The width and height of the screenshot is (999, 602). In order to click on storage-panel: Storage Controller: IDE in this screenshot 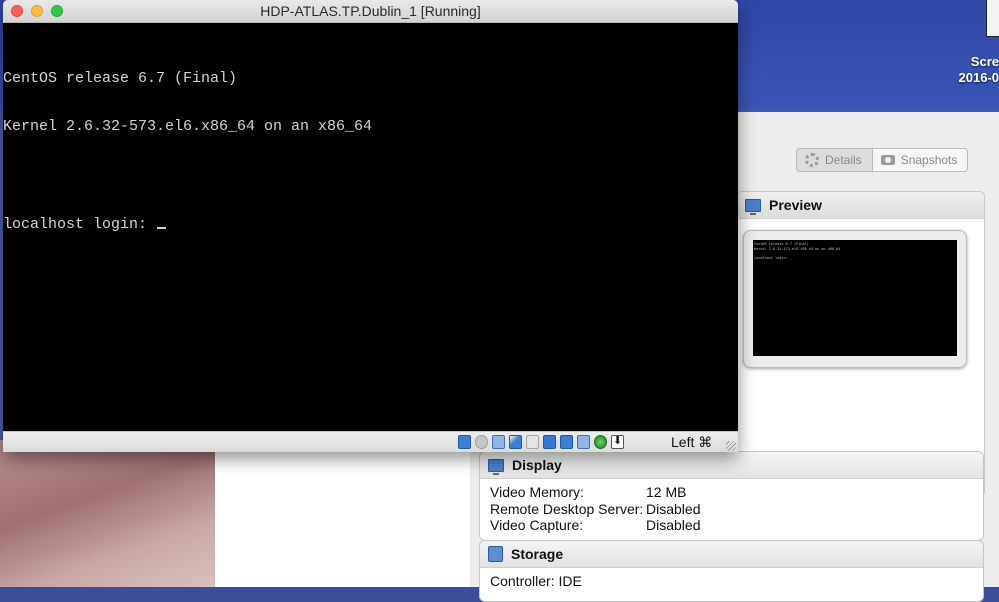, I will do `click(731, 571)`.